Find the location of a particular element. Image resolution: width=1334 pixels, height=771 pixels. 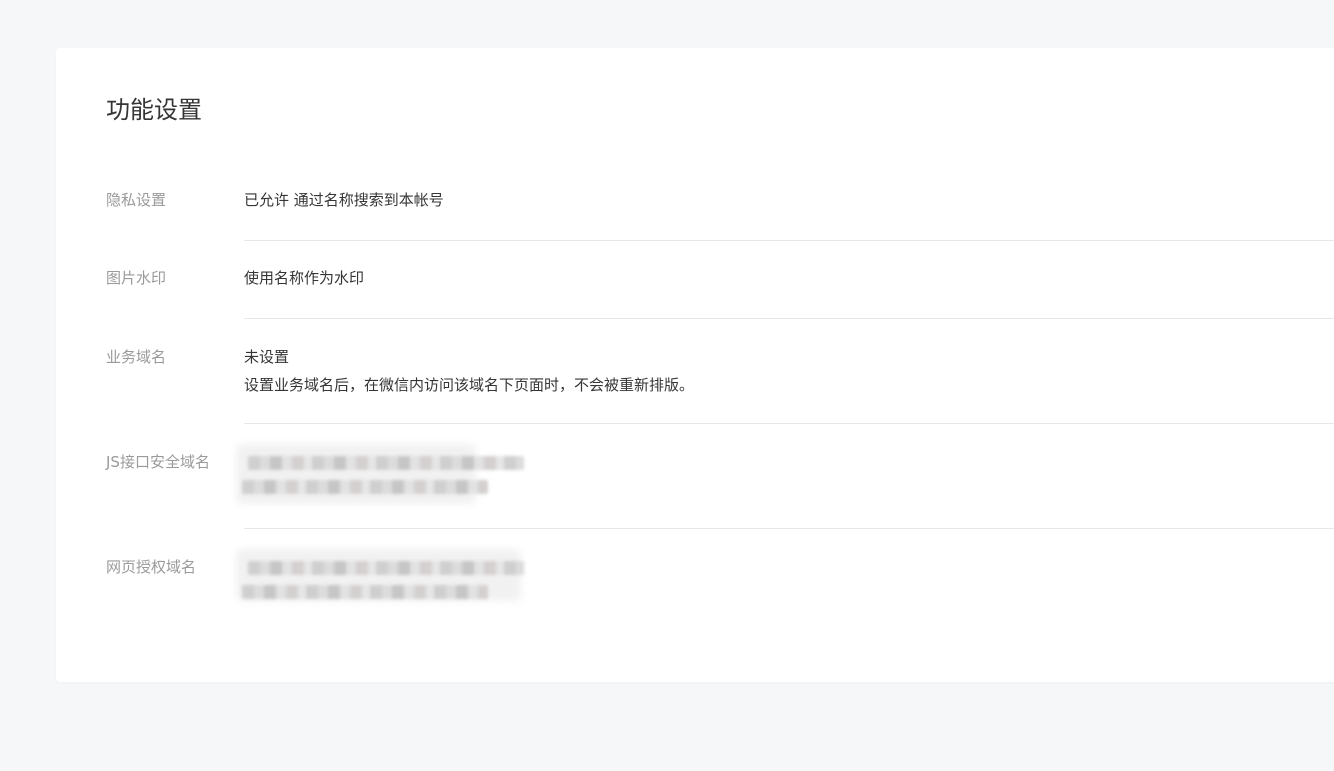

setting-label: 图片水印 is located at coordinates (136, 278).